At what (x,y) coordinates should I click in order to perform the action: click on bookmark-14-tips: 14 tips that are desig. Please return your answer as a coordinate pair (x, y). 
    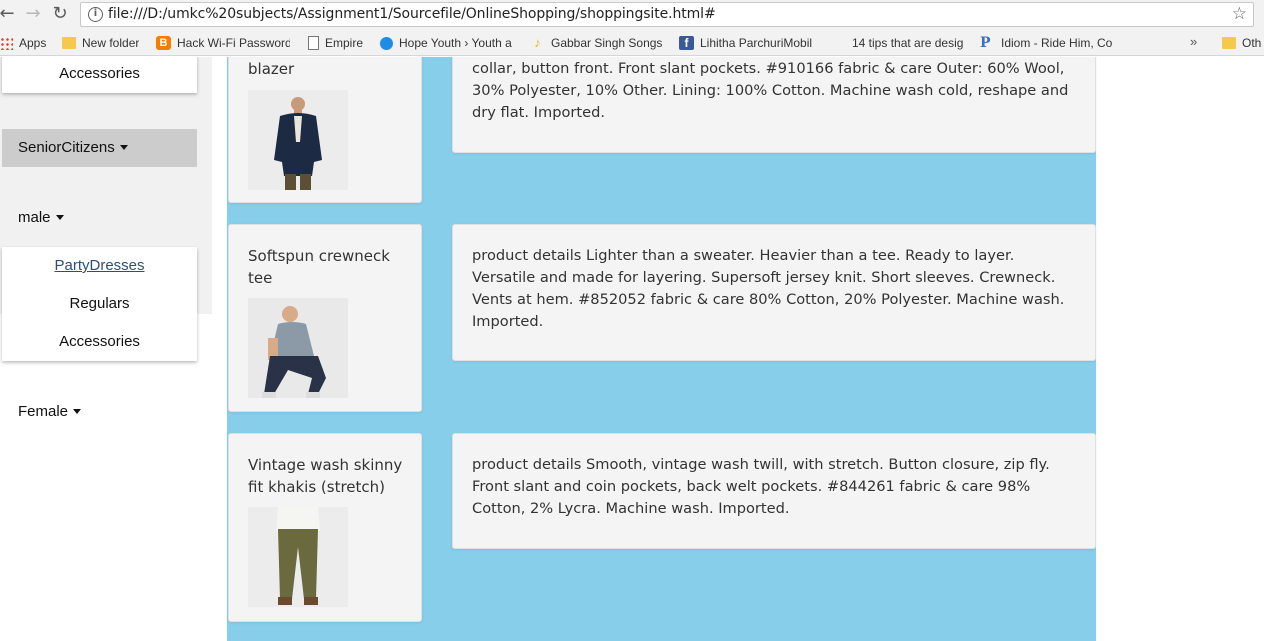
    Looking at the image, I should click on (898, 43).